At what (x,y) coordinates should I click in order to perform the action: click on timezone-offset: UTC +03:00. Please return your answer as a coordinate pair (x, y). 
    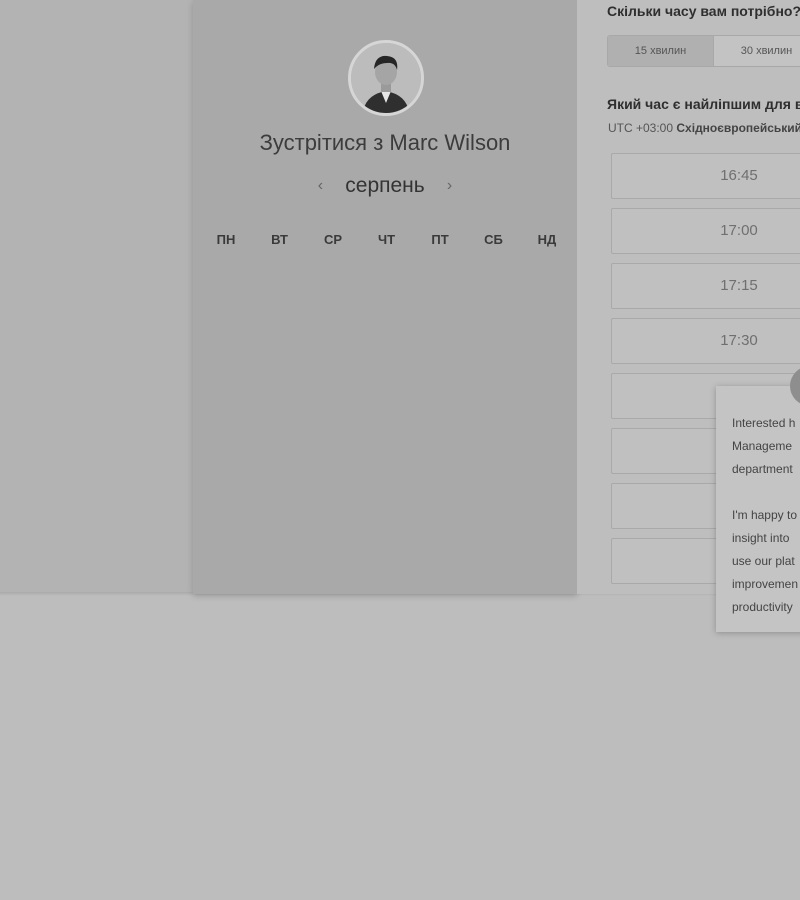
    Looking at the image, I should click on (641, 128).